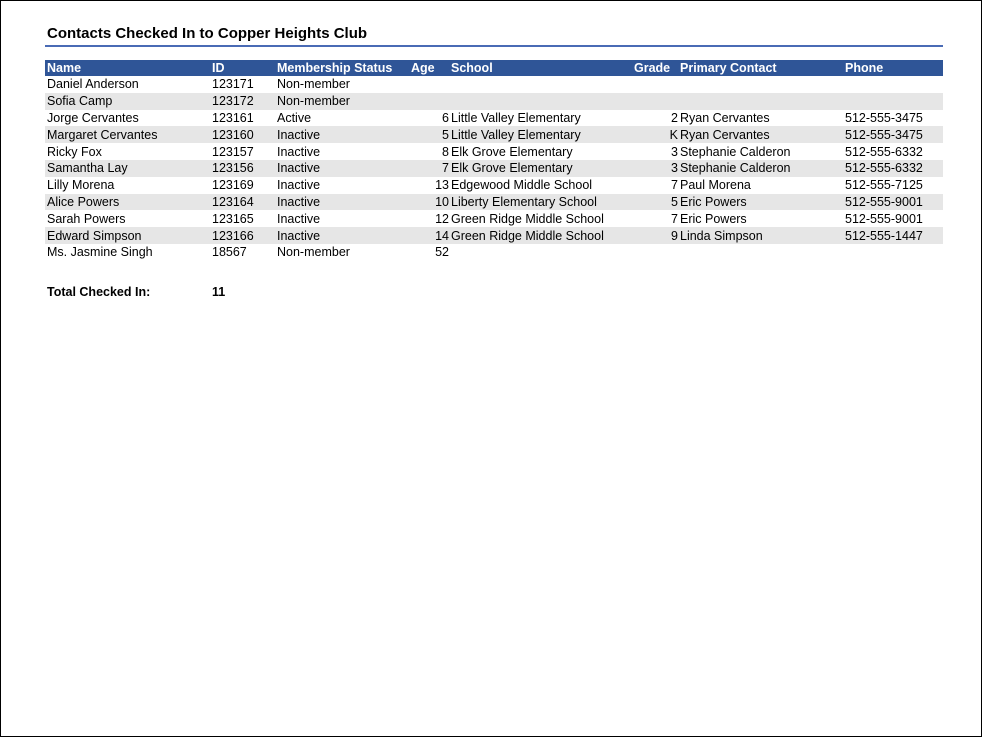 The image size is (982, 737). What do you see at coordinates (242, 135) in the screenshot?
I see `cell-id: 123160` at bounding box center [242, 135].